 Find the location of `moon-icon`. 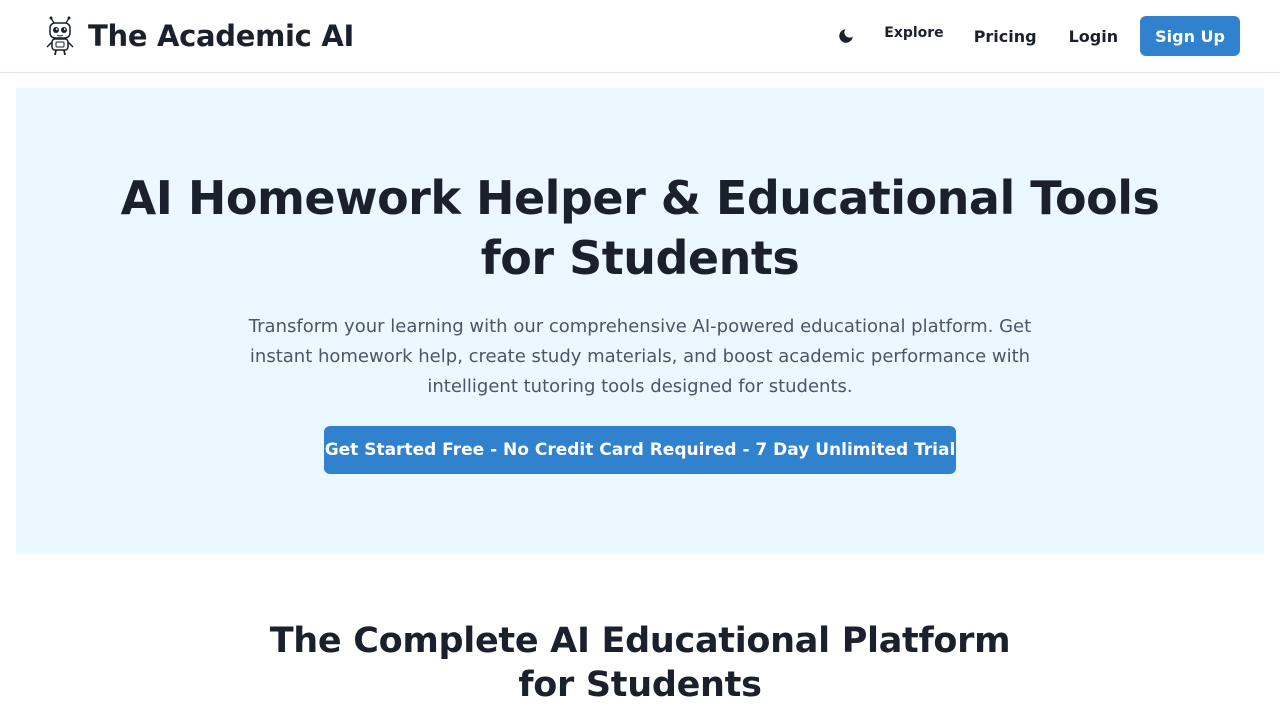

moon-icon is located at coordinates (846, 36).